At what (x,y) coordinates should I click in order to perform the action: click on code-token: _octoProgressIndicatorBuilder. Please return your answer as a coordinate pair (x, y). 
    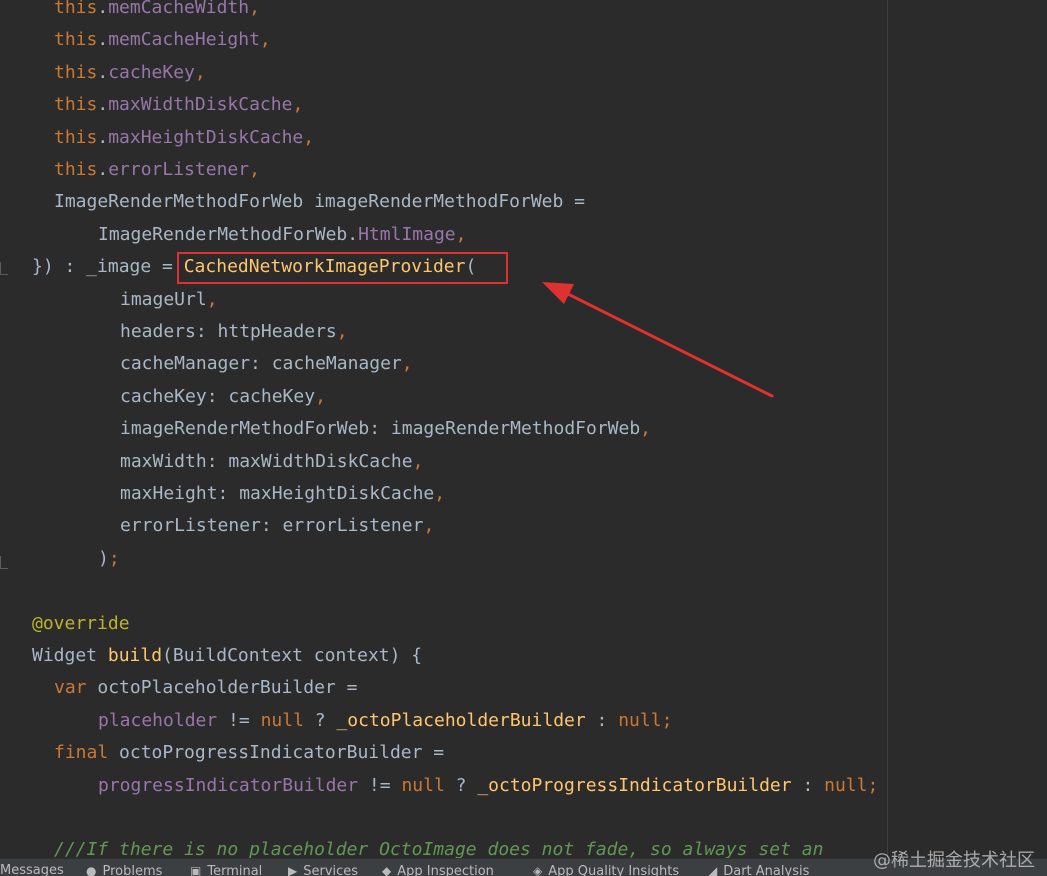
    Looking at the image, I should click on (634, 785).